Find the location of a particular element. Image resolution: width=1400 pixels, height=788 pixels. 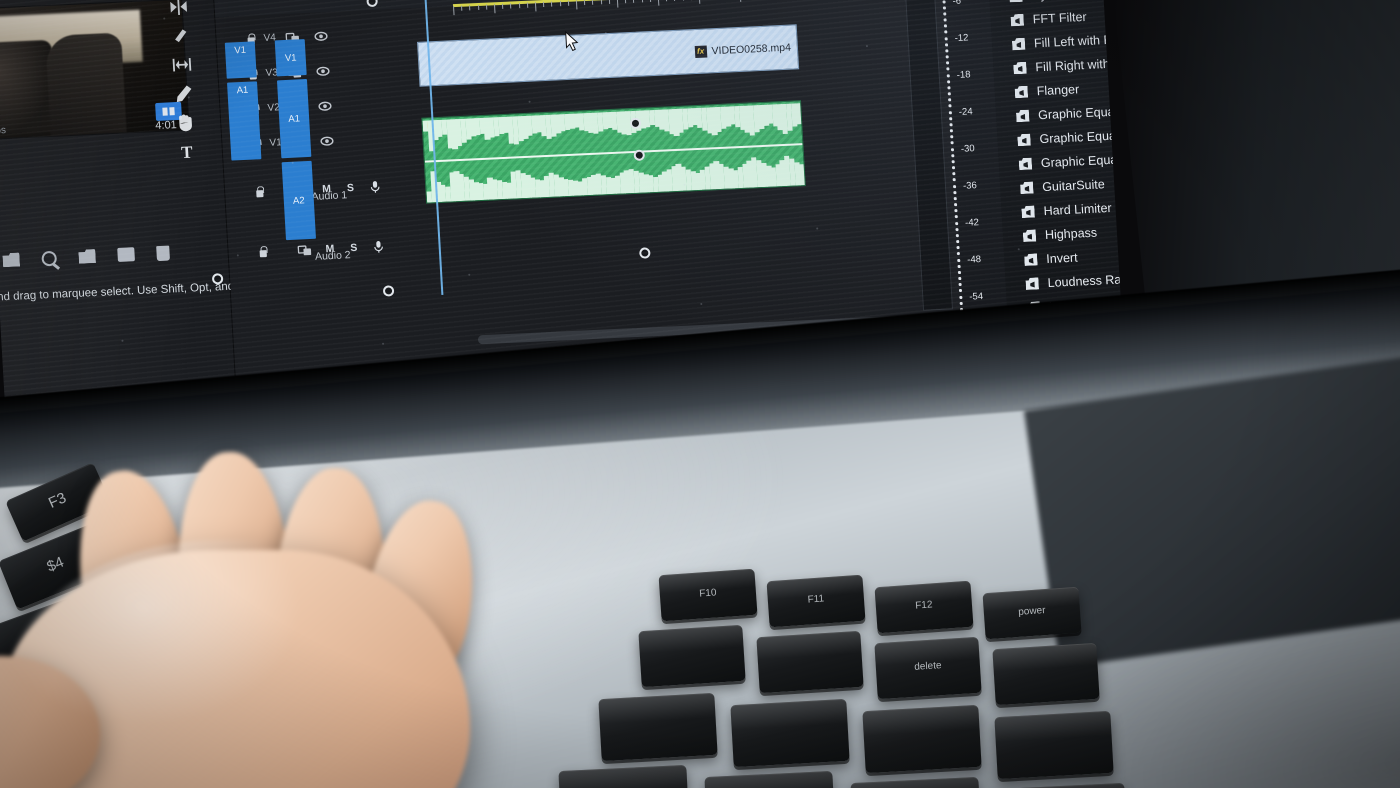

effect-name: Flanger is located at coordinates (1058, 90).